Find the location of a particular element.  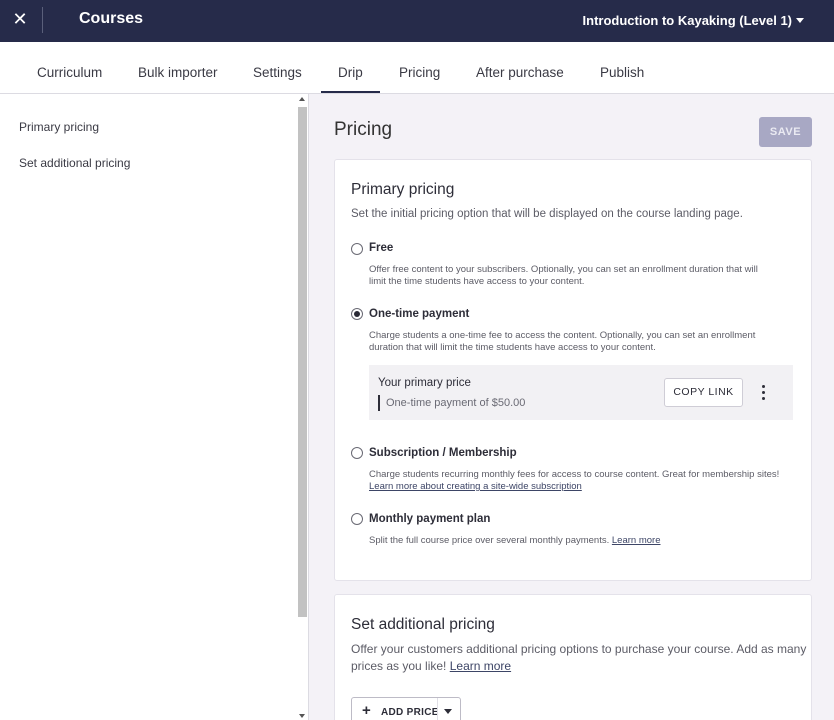

radio-one-time-payment is located at coordinates (357, 314).